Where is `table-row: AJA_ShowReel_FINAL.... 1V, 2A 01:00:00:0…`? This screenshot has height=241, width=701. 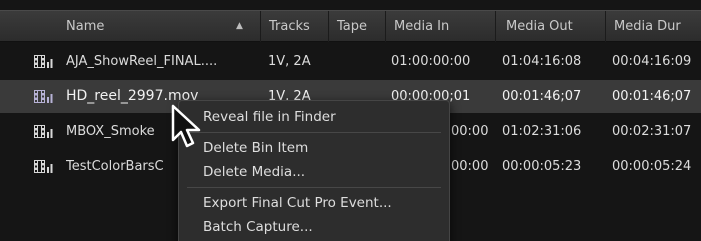 table-row: AJA_ShowReel_FINAL.... 1V, 2A 01:00:00:0… is located at coordinates (350, 61).